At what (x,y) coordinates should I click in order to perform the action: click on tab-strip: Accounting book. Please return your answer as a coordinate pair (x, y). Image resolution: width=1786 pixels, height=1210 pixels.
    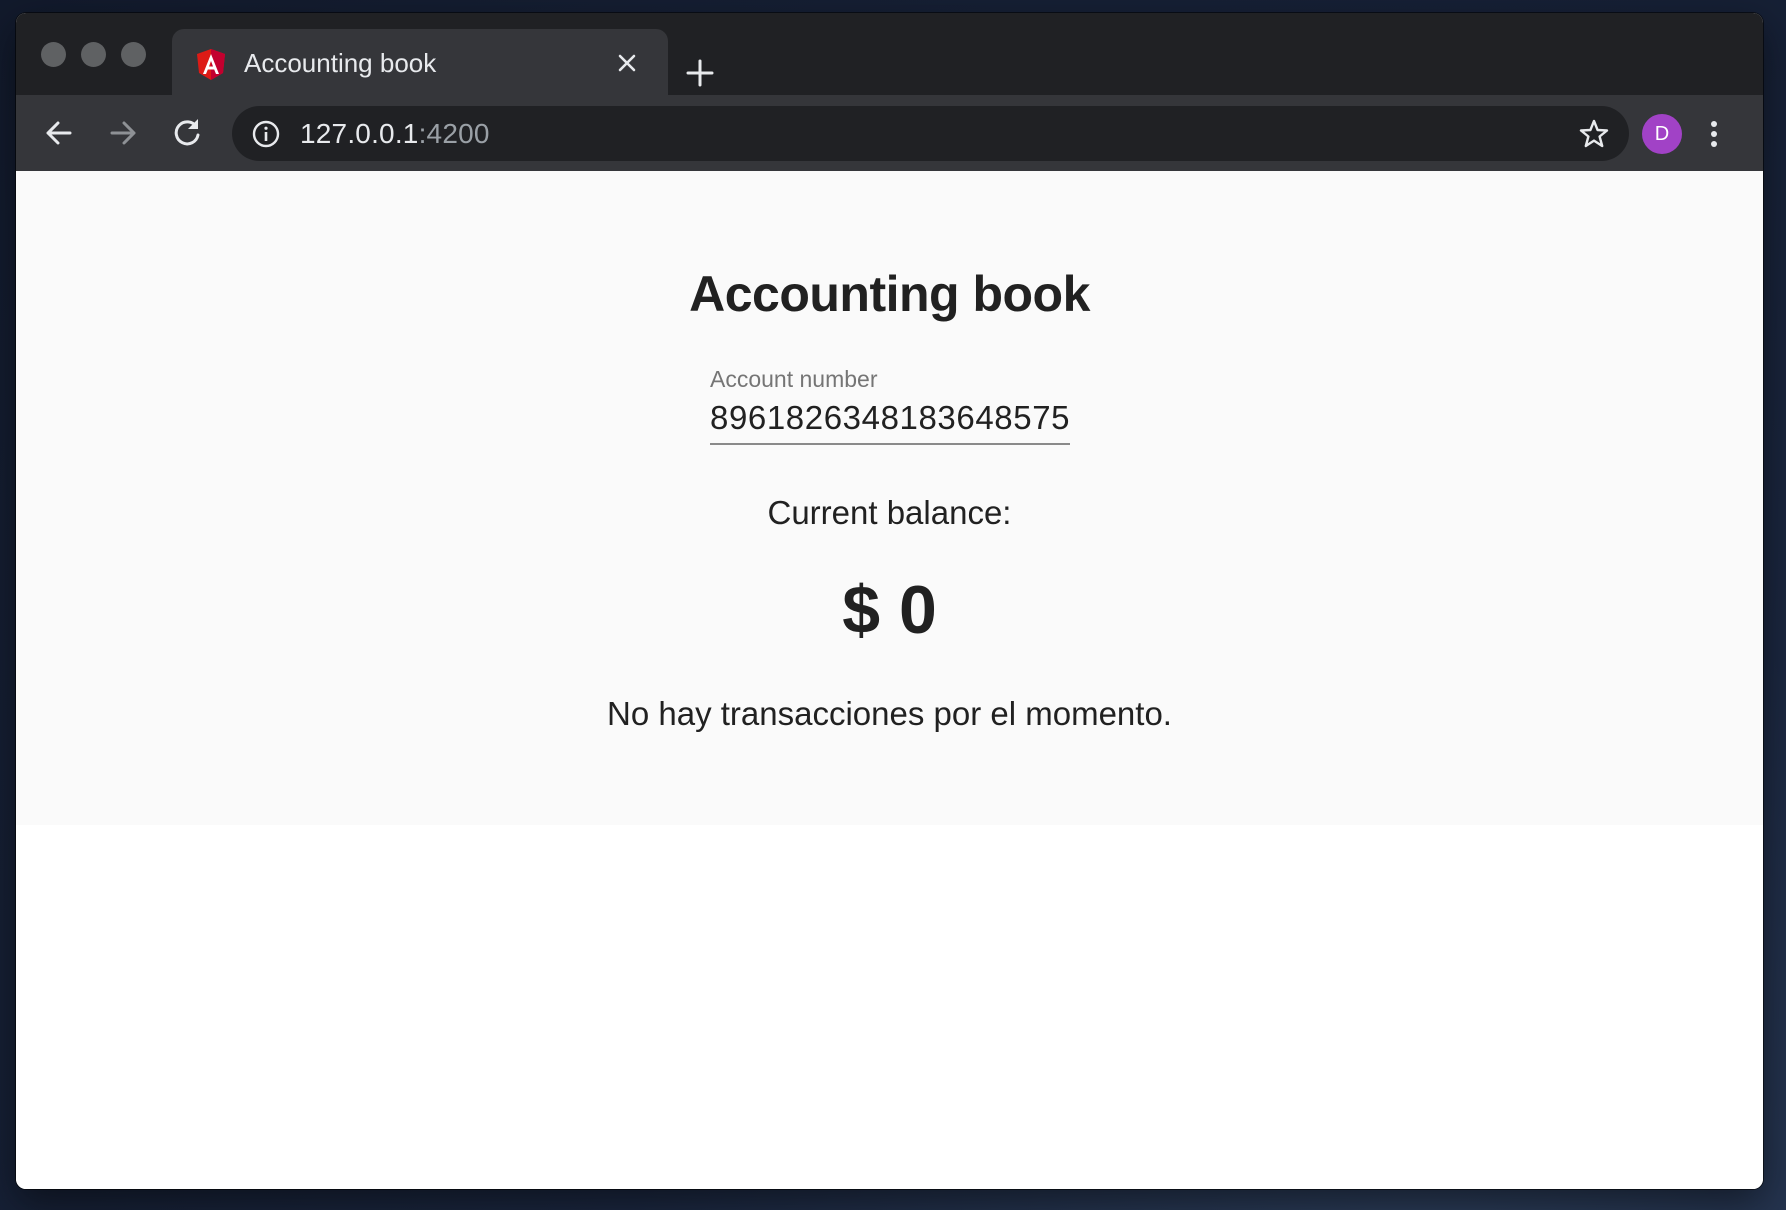
    Looking at the image, I should click on (889, 54).